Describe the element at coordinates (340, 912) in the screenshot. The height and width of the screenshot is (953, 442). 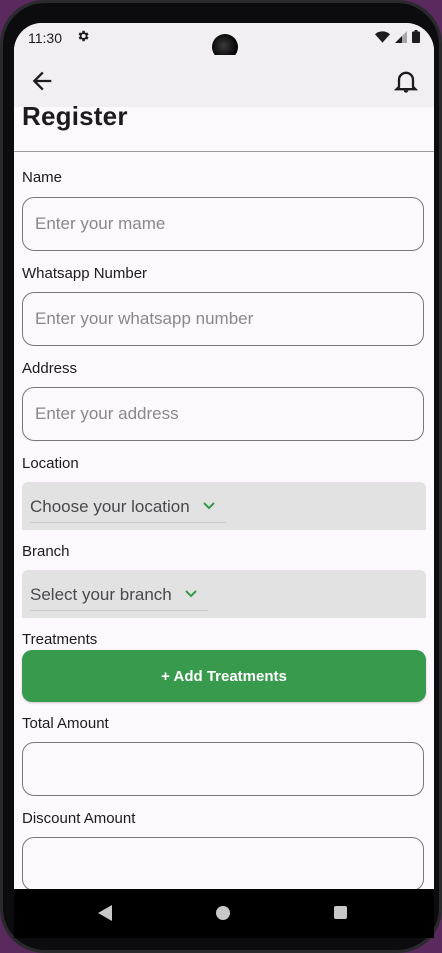
I see `nav-recents-icon` at that location.